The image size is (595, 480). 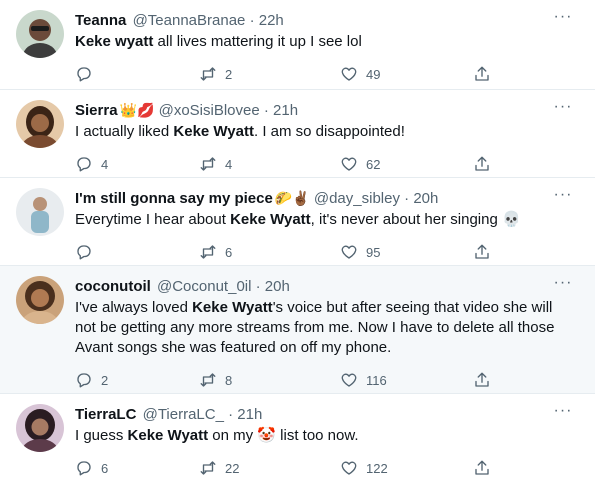 I want to click on reply-count: 6, so click(x=105, y=468).